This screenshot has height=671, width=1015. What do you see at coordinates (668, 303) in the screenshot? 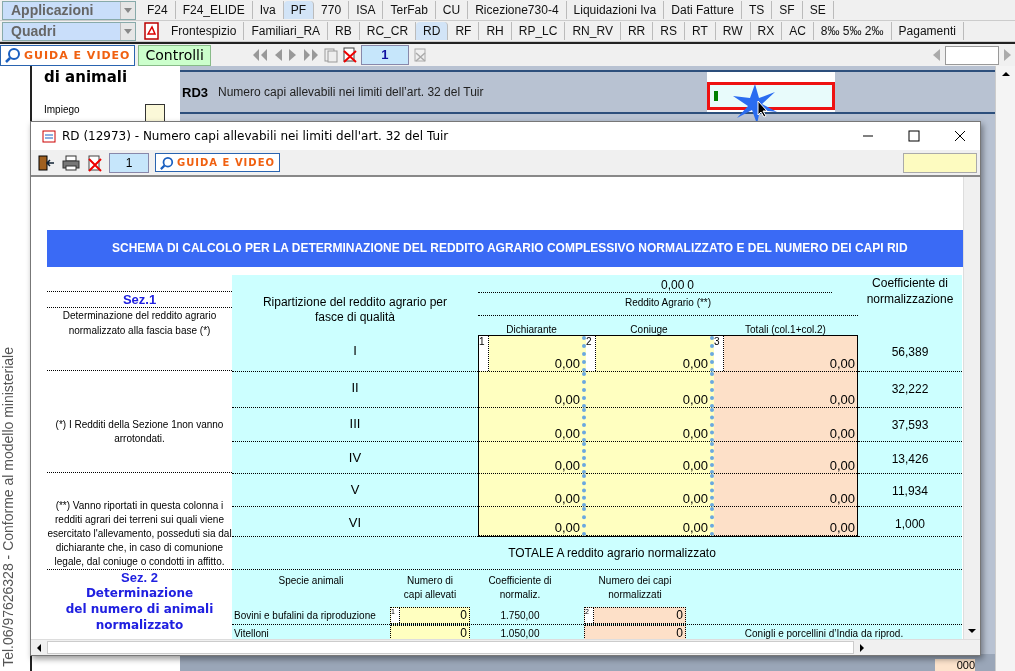
I see `column-header: Reddito Agrario (**)` at bounding box center [668, 303].